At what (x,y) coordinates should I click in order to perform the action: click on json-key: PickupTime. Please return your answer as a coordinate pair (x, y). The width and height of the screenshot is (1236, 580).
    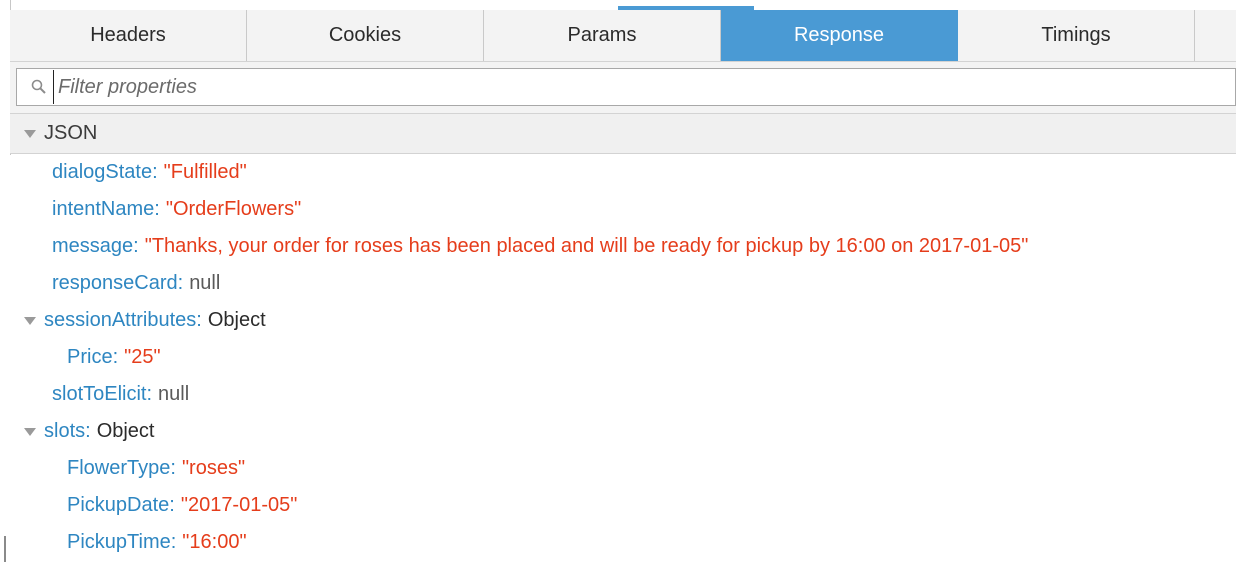
    Looking at the image, I should click on (119, 542).